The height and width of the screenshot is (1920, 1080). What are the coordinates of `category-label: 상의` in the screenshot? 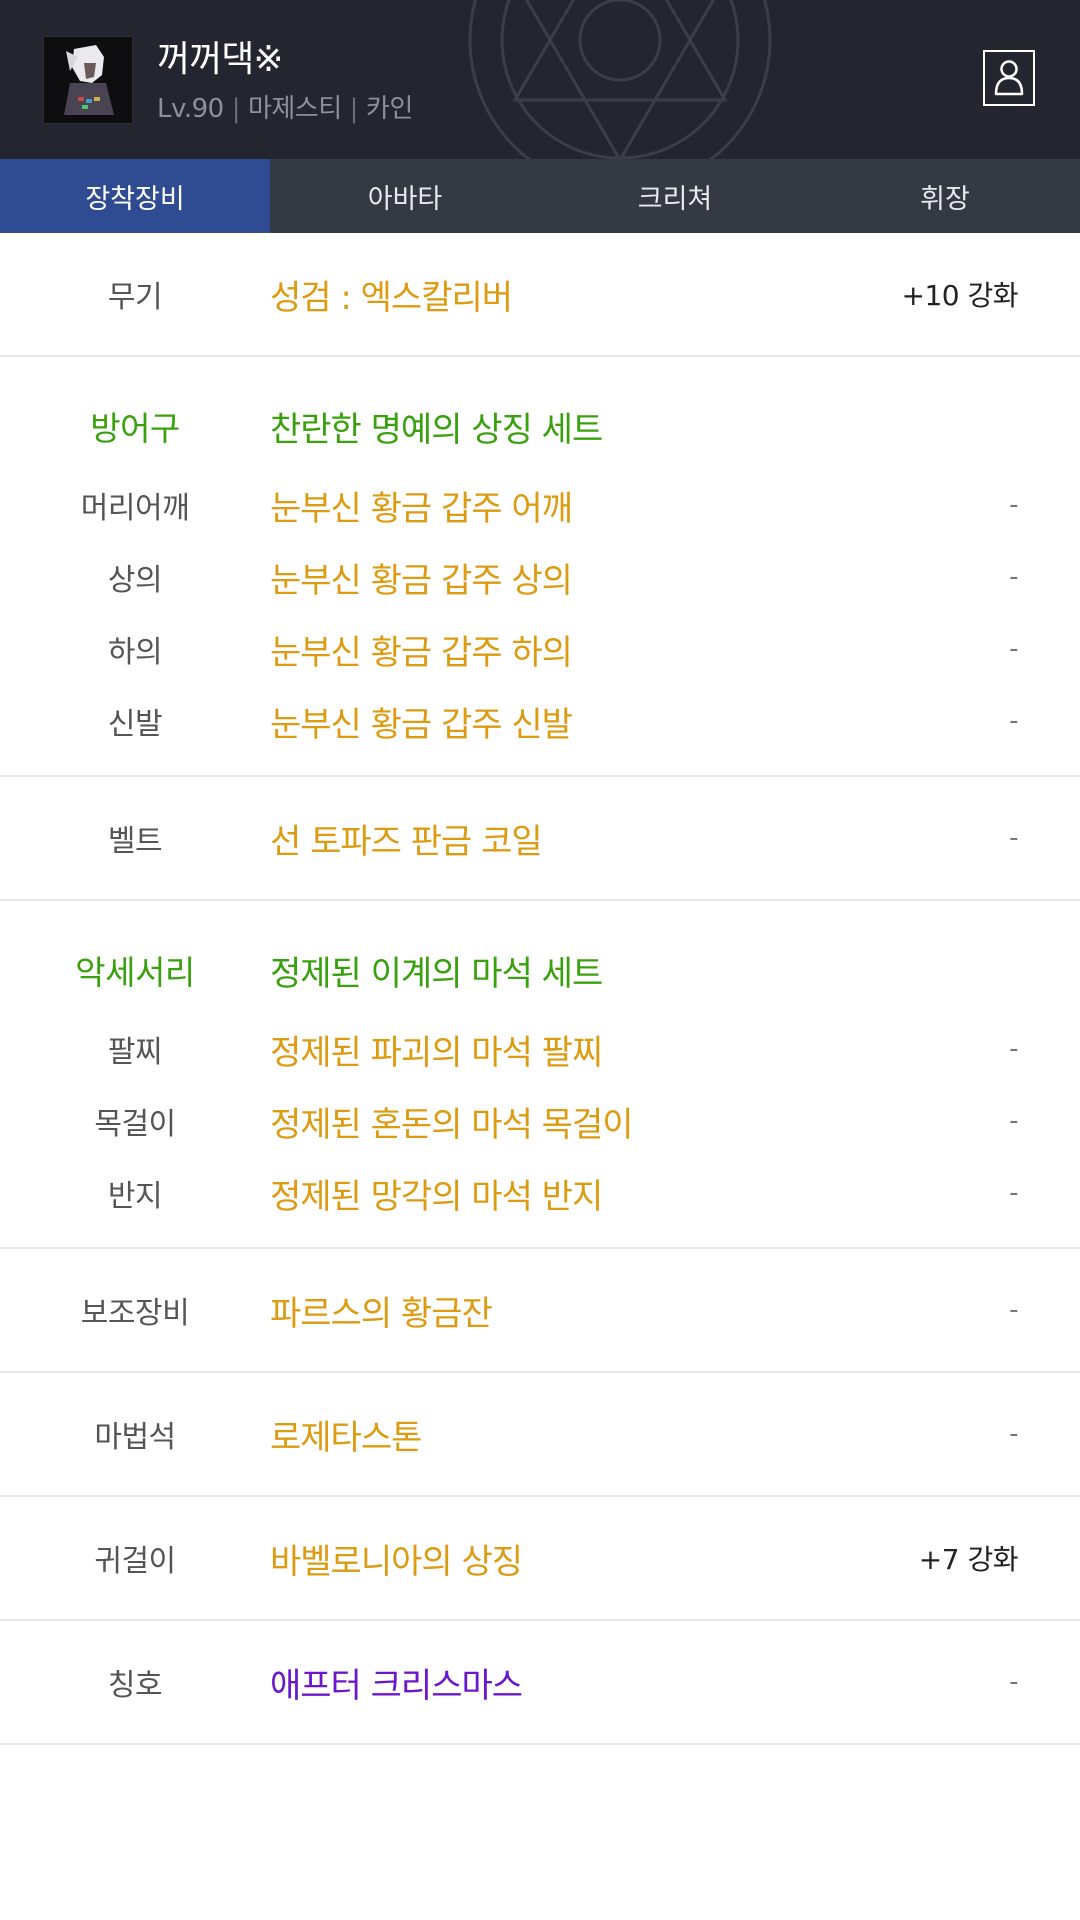 It's located at (135, 580).